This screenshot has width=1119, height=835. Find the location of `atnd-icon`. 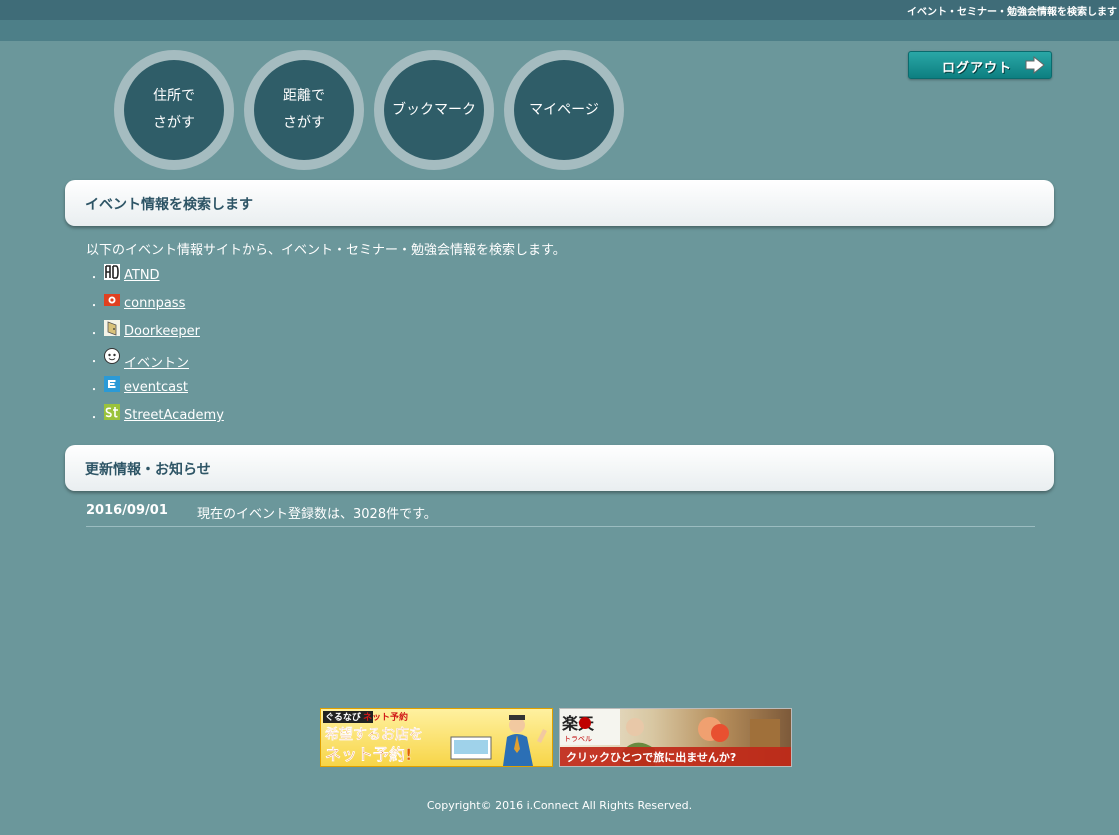

atnd-icon is located at coordinates (112, 272).